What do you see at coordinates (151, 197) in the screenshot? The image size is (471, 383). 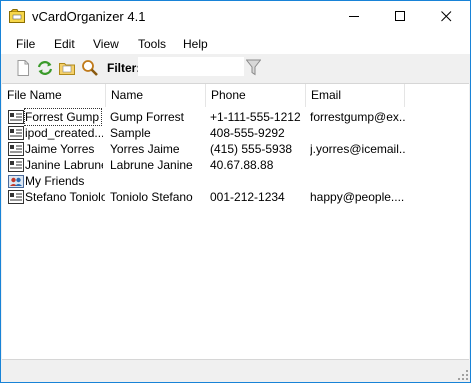 I see `cell-name: Toniolo Stefano` at bounding box center [151, 197].